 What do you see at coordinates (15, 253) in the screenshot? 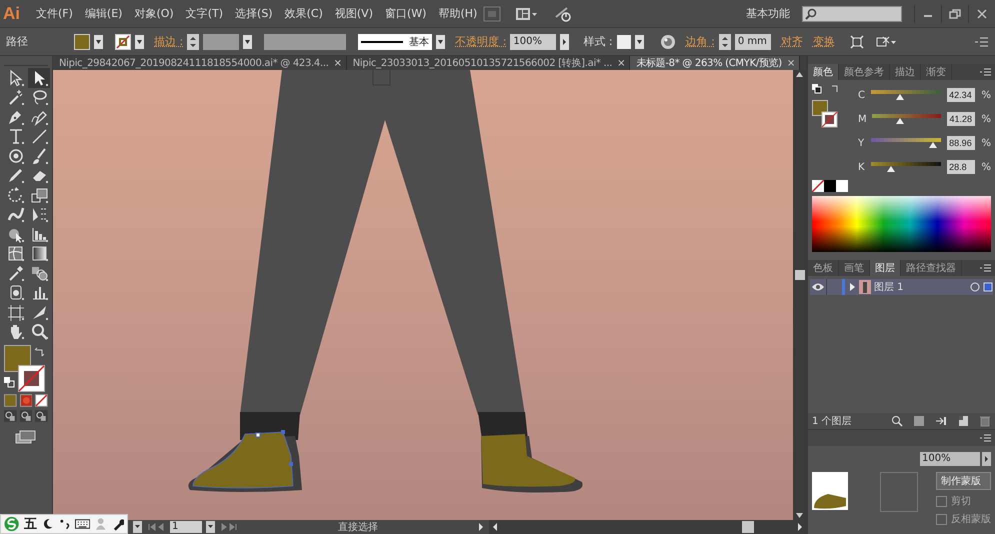
I see `mesh-tool-icon` at bounding box center [15, 253].